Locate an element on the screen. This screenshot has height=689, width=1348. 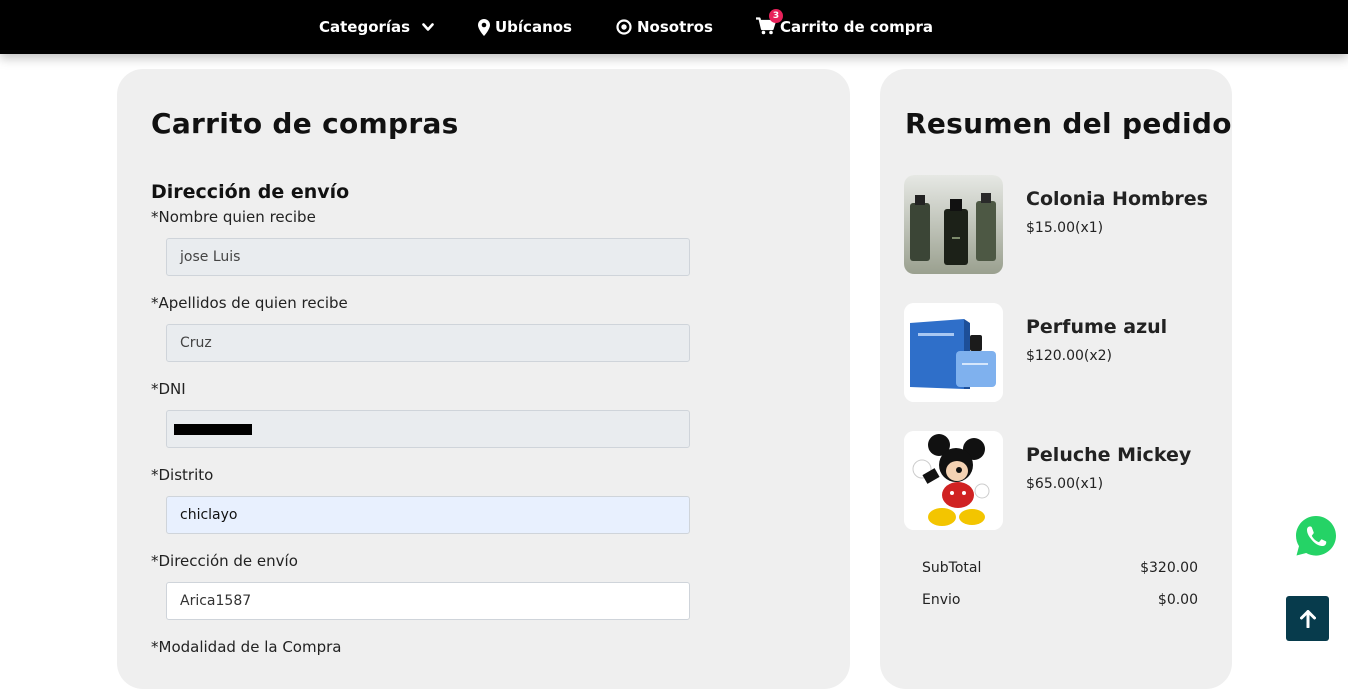
mickey-plush-image is located at coordinates (953, 480).